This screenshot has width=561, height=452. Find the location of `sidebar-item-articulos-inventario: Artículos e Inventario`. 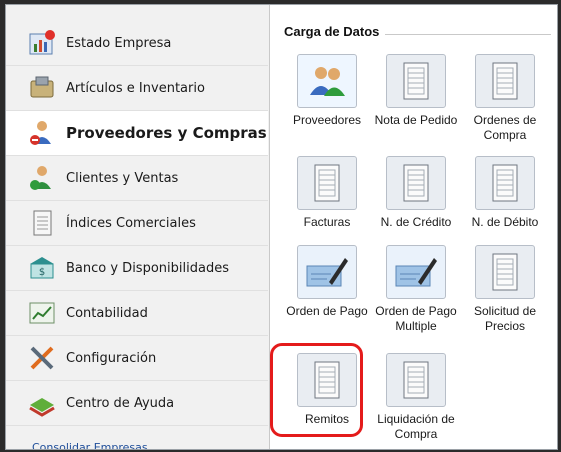

sidebar-item-articulos-inventario: Artículos e Inventario is located at coordinates (137, 88).